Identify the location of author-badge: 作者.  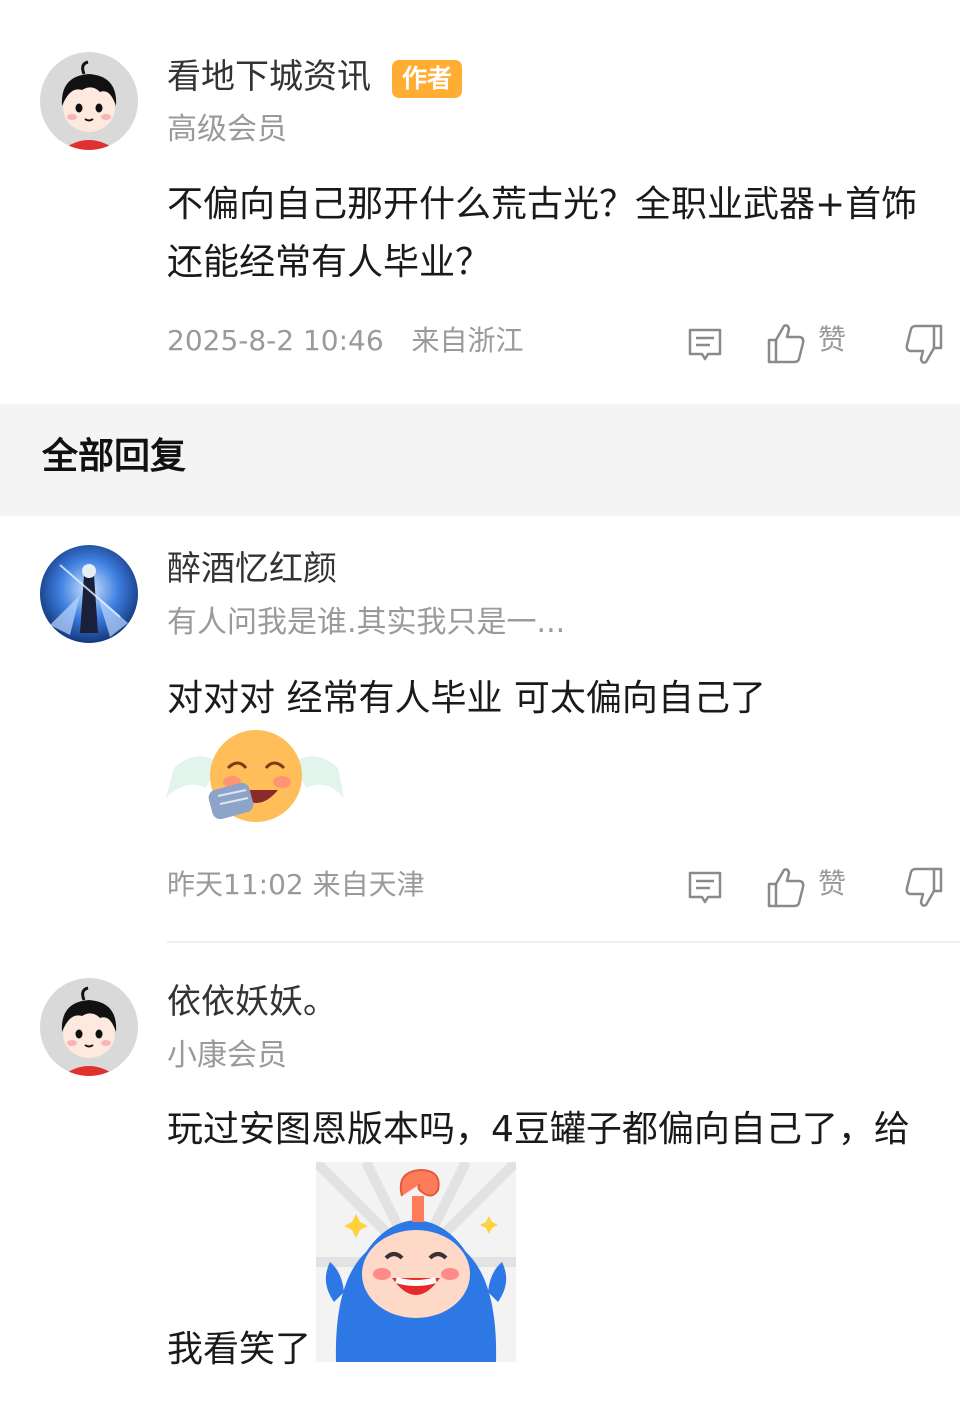
(427, 79).